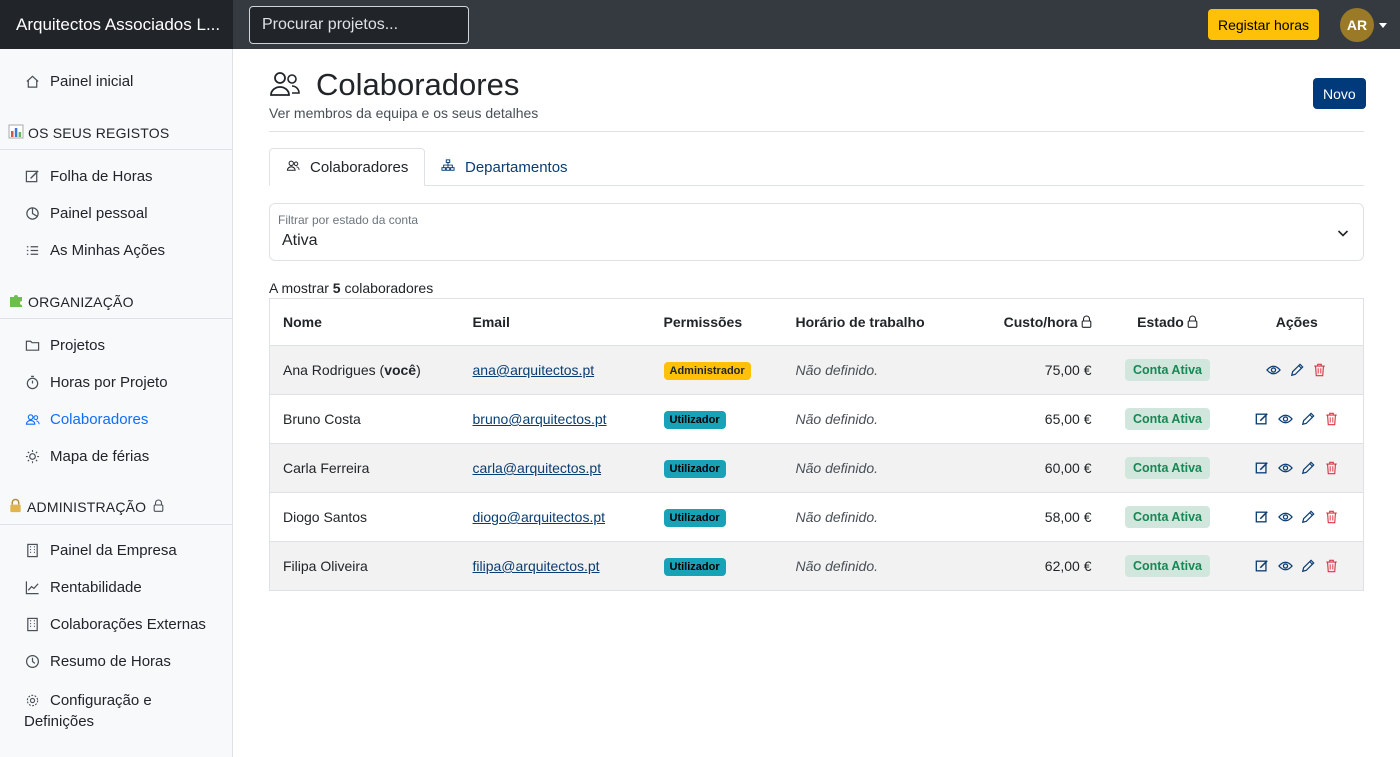 Image resolution: width=1400 pixels, height=757 pixels. What do you see at coordinates (1339, 93) in the screenshot?
I see `new-collaborator-button: Novo` at bounding box center [1339, 93].